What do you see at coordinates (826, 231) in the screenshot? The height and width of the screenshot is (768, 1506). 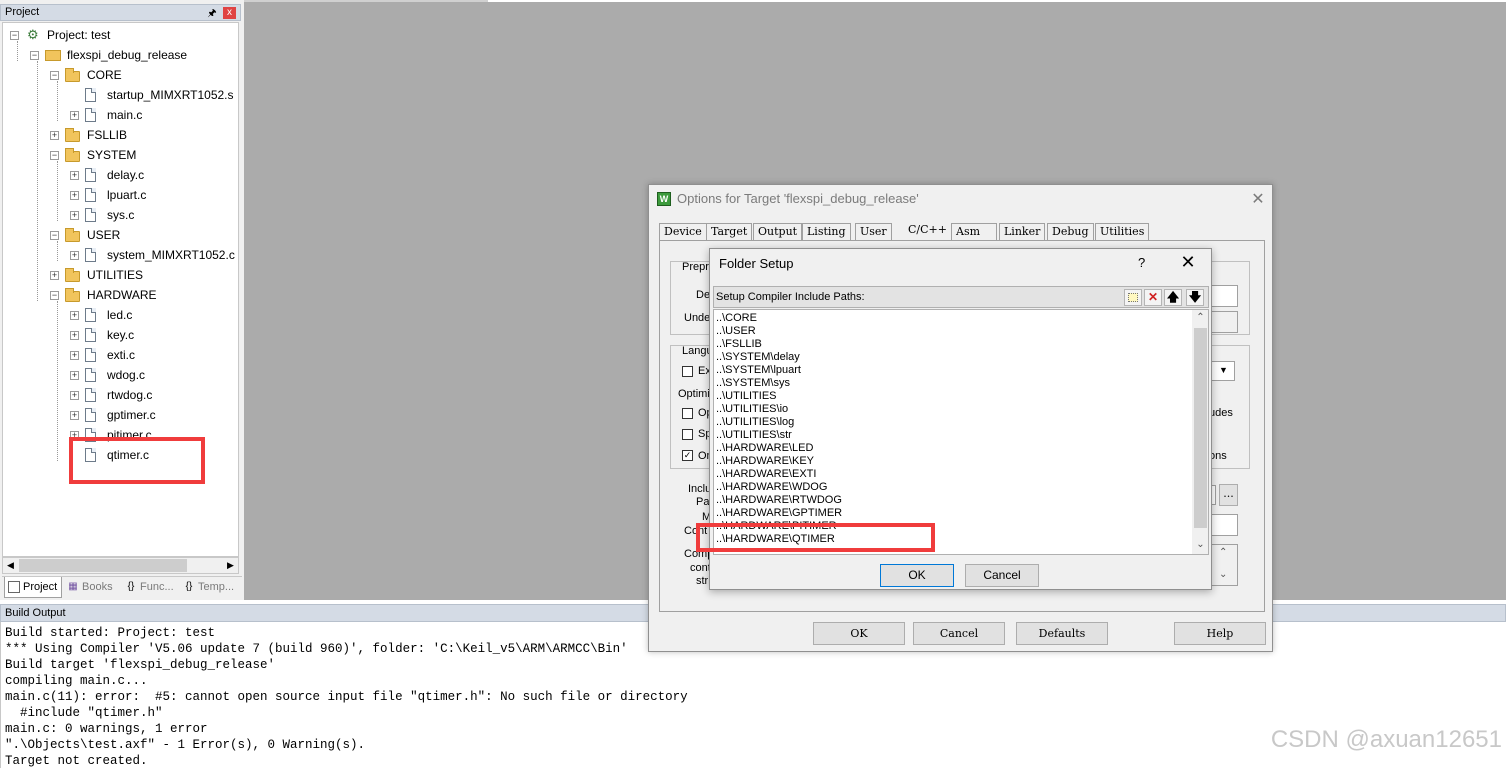 I see `tab-listing: Listing` at bounding box center [826, 231].